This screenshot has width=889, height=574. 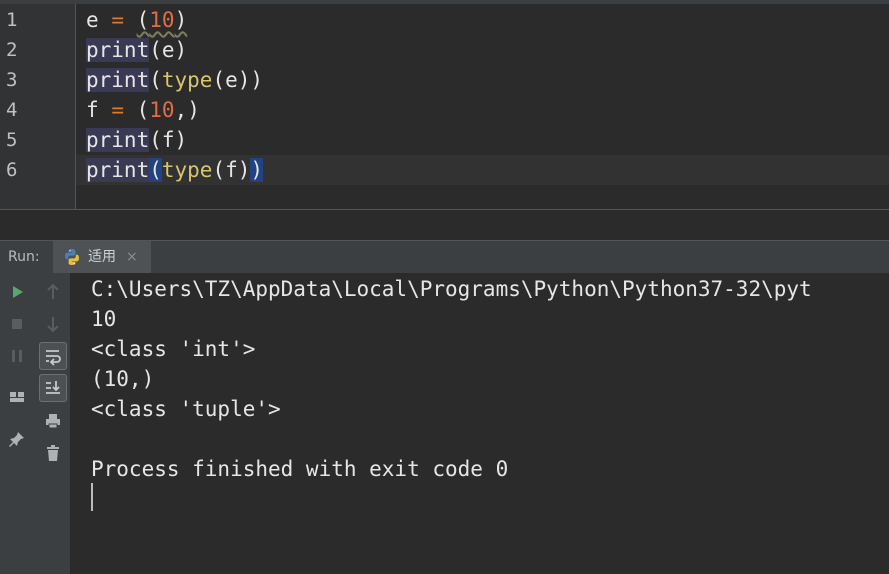 What do you see at coordinates (35, 423) in the screenshot?
I see `run-toolbar` at bounding box center [35, 423].